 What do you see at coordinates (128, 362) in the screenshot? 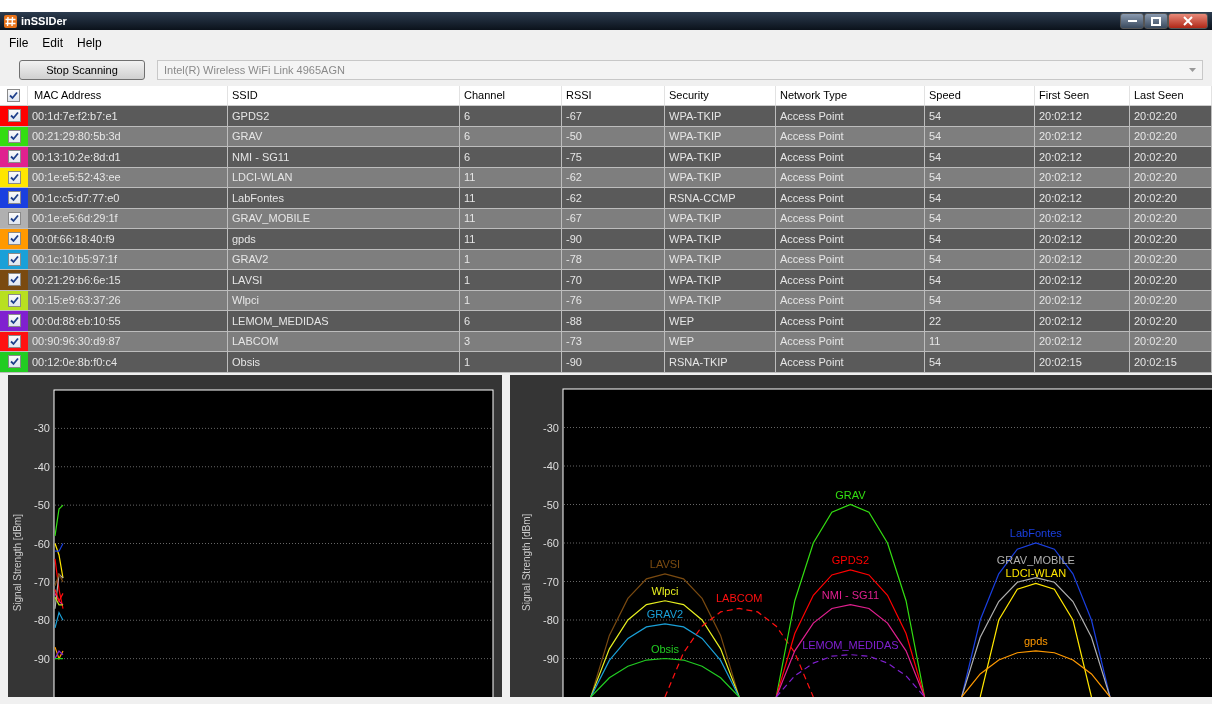
I see `table-cell: 00:12:0e:8b:f0:c4` at bounding box center [128, 362].